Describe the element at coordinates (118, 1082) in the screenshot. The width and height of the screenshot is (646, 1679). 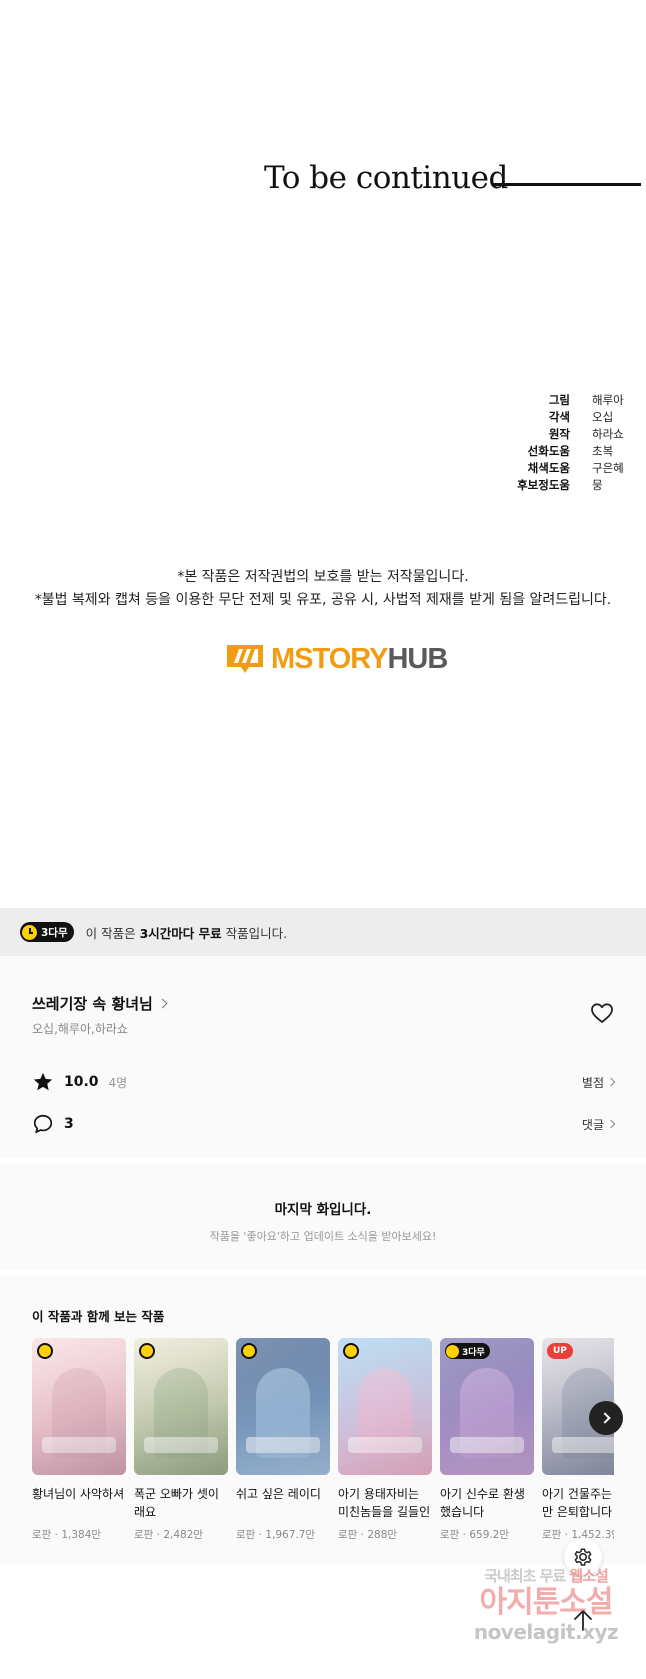
I see `rating-count: 4명` at that location.